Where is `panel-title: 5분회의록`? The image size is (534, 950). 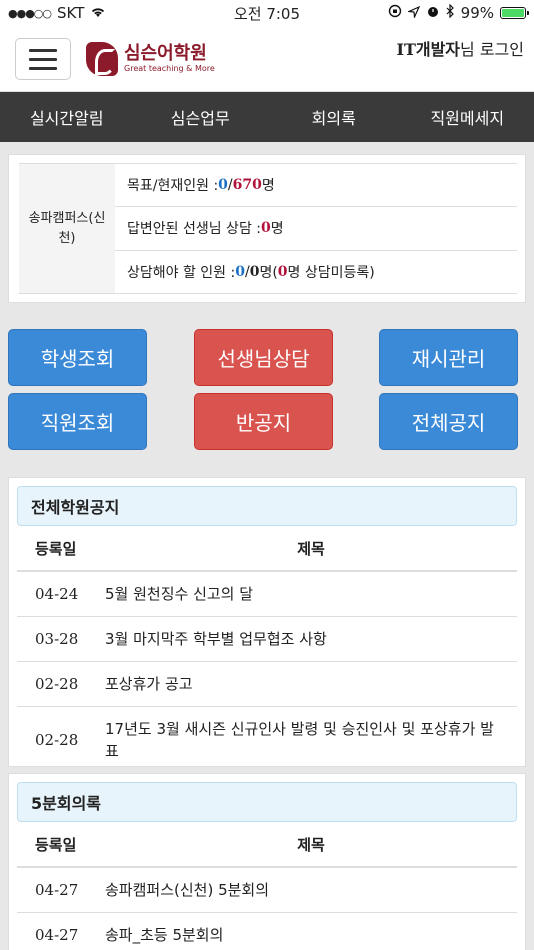
panel-title: 5분회의록 is located at coordinates (267, 802).